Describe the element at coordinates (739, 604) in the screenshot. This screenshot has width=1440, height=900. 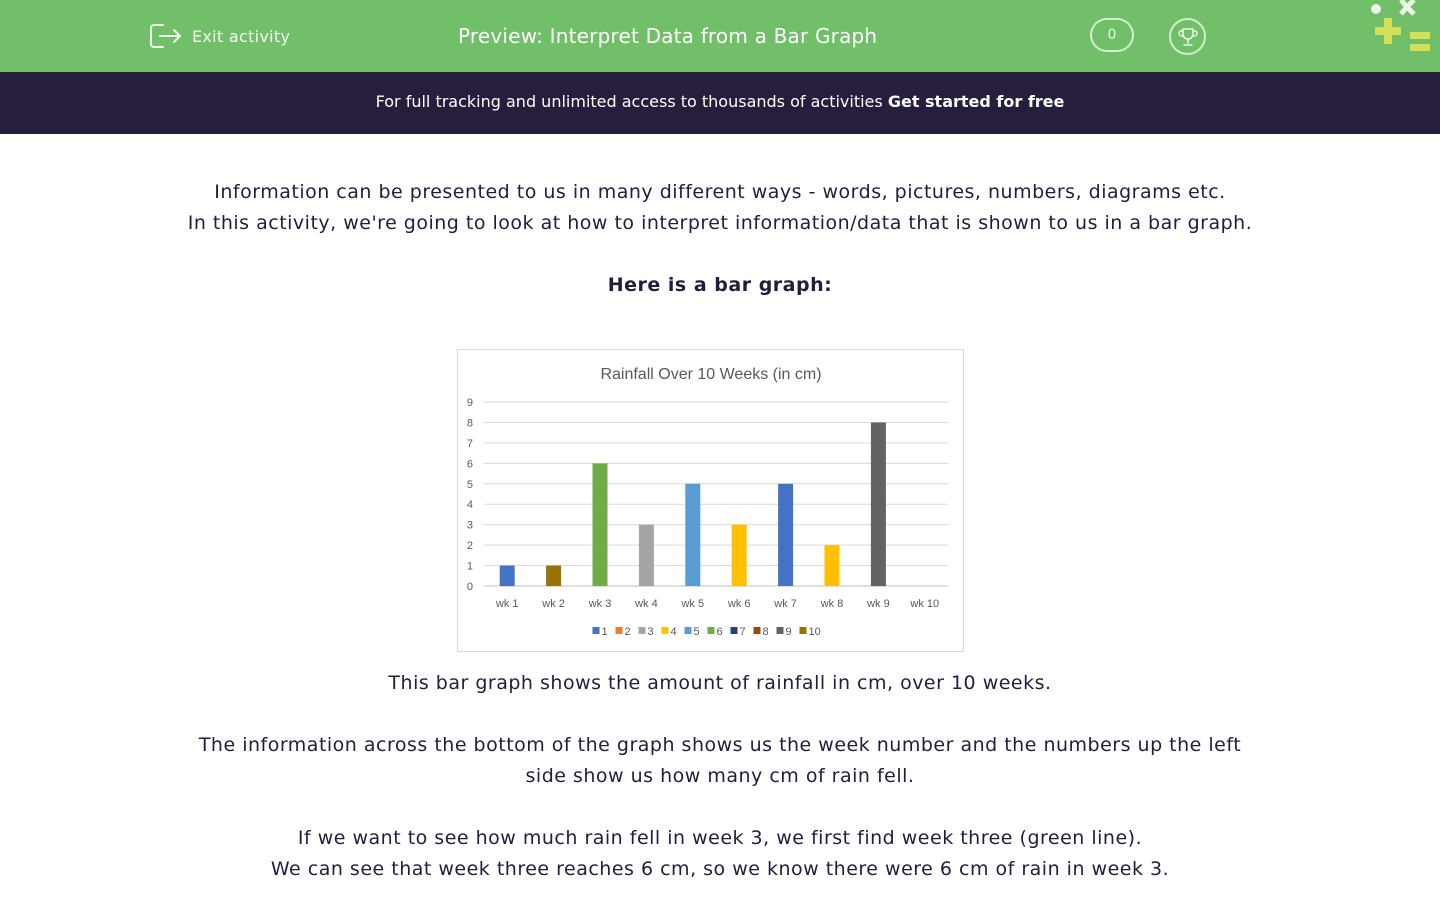
I see `x-tick-label: wk 6` at that location.